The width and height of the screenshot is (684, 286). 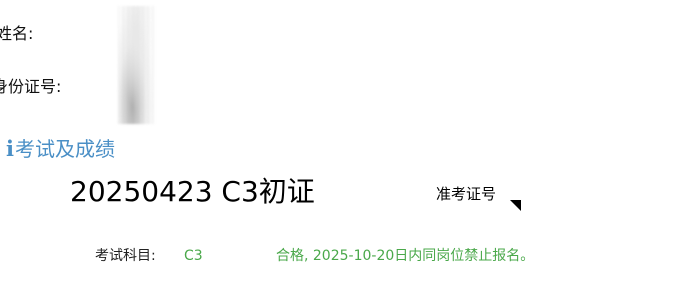 What do you see at coordinates (136, 65) in the screenshot?
I see `redacted-photo-area` at bounding box center [136, 65].